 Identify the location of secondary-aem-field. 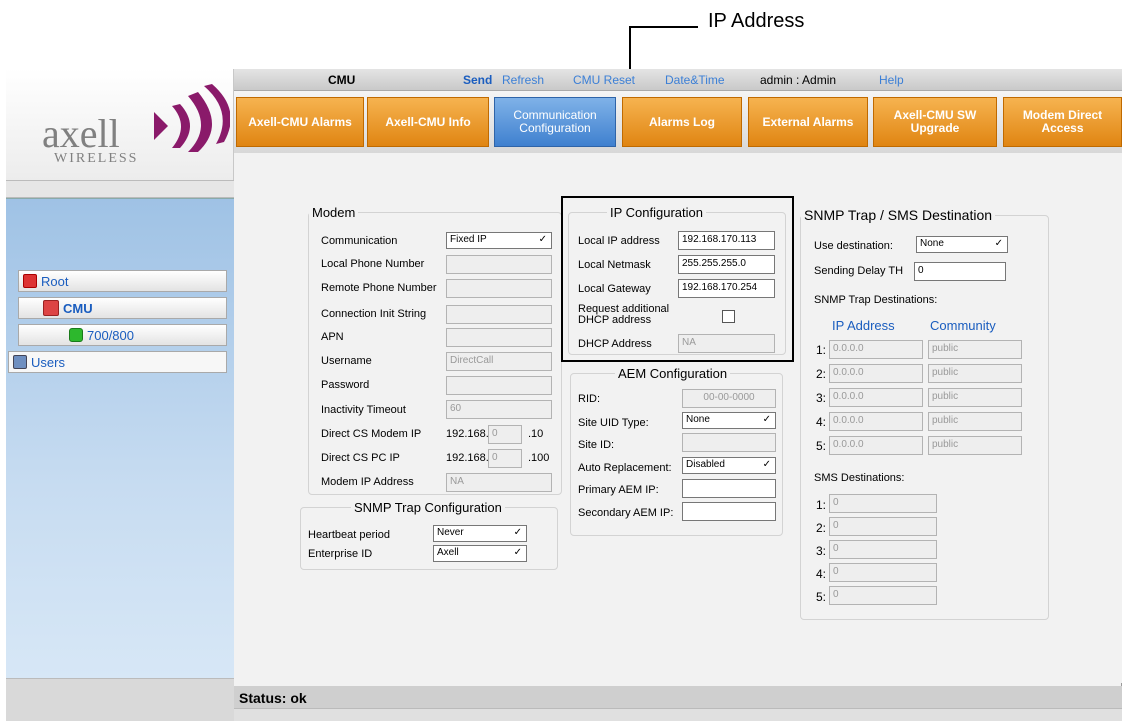
(729, 511).